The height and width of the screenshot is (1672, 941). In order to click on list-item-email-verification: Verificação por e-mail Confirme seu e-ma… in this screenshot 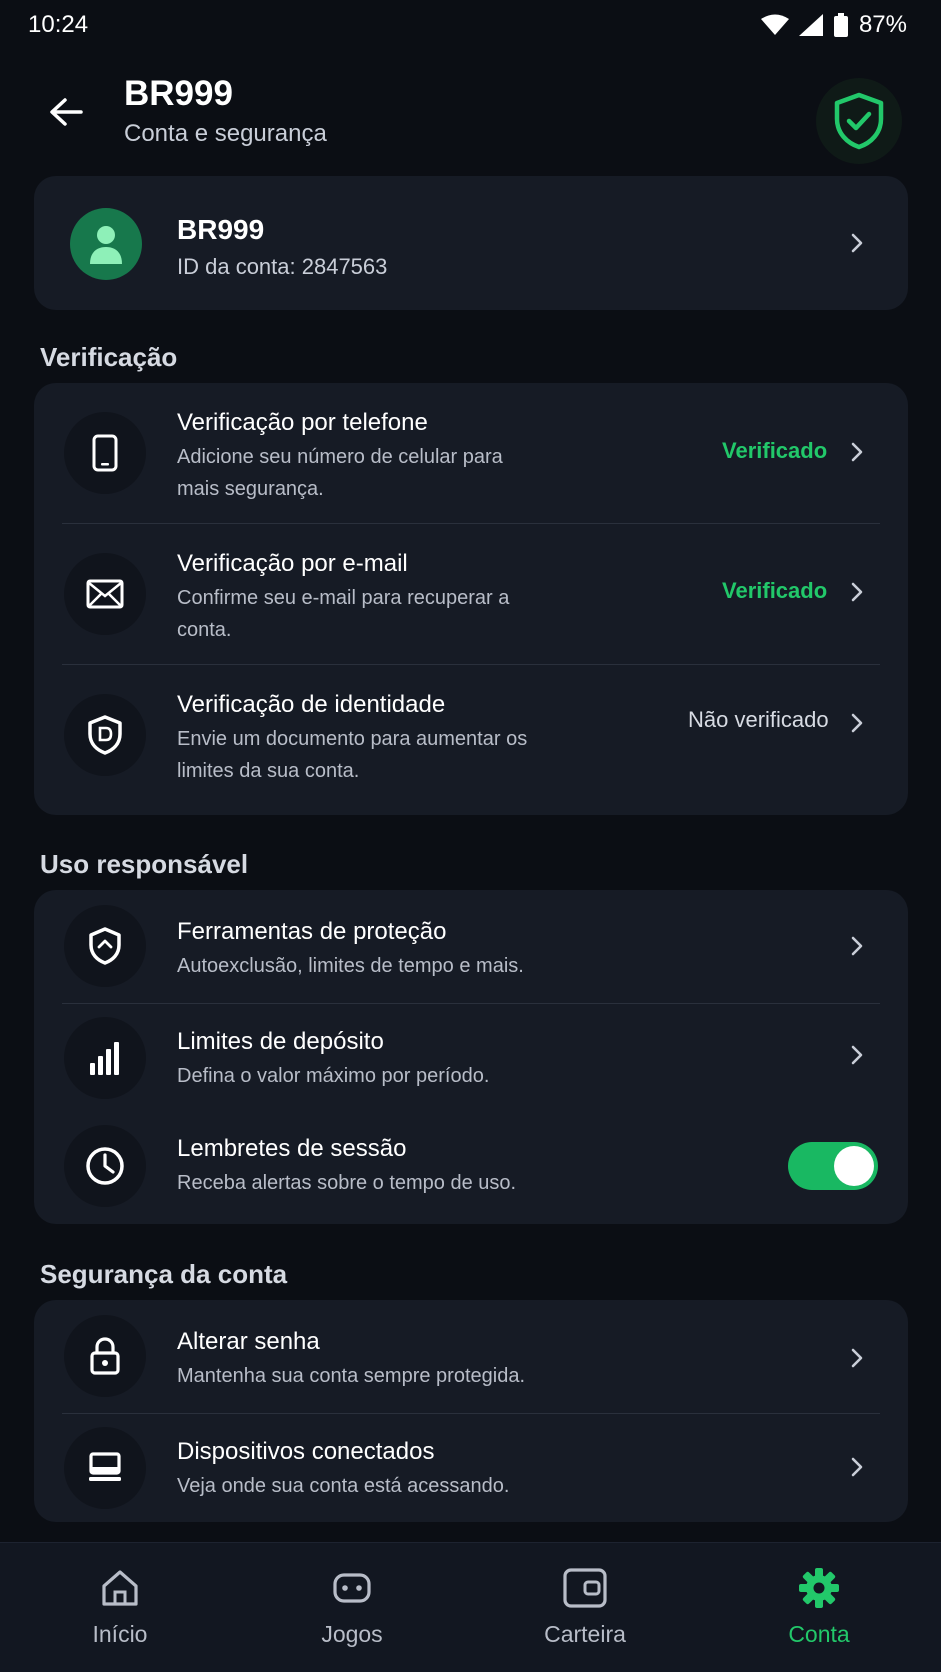, I will do `click(471, 594)`.